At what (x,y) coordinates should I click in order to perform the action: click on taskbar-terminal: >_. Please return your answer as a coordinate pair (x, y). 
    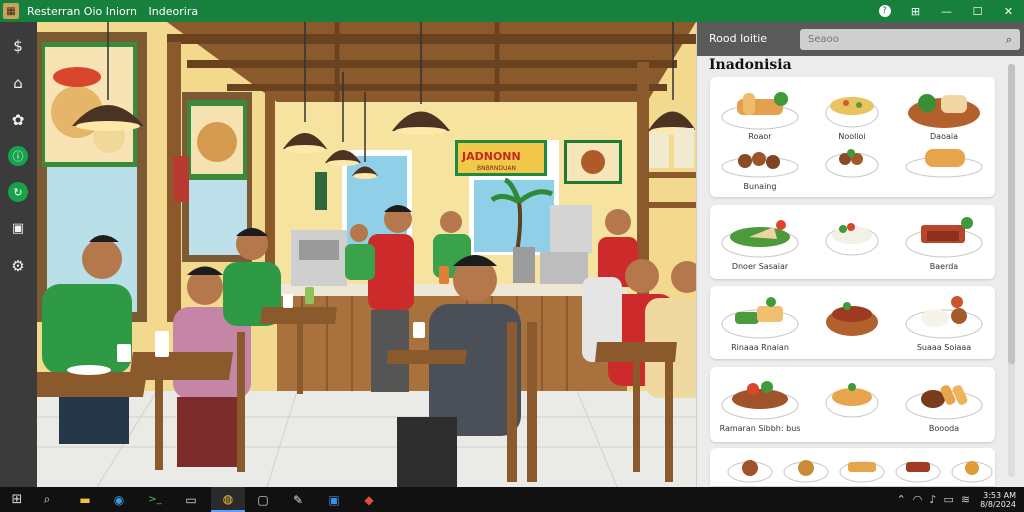
    Looking at the image, I should click on (155, 499).